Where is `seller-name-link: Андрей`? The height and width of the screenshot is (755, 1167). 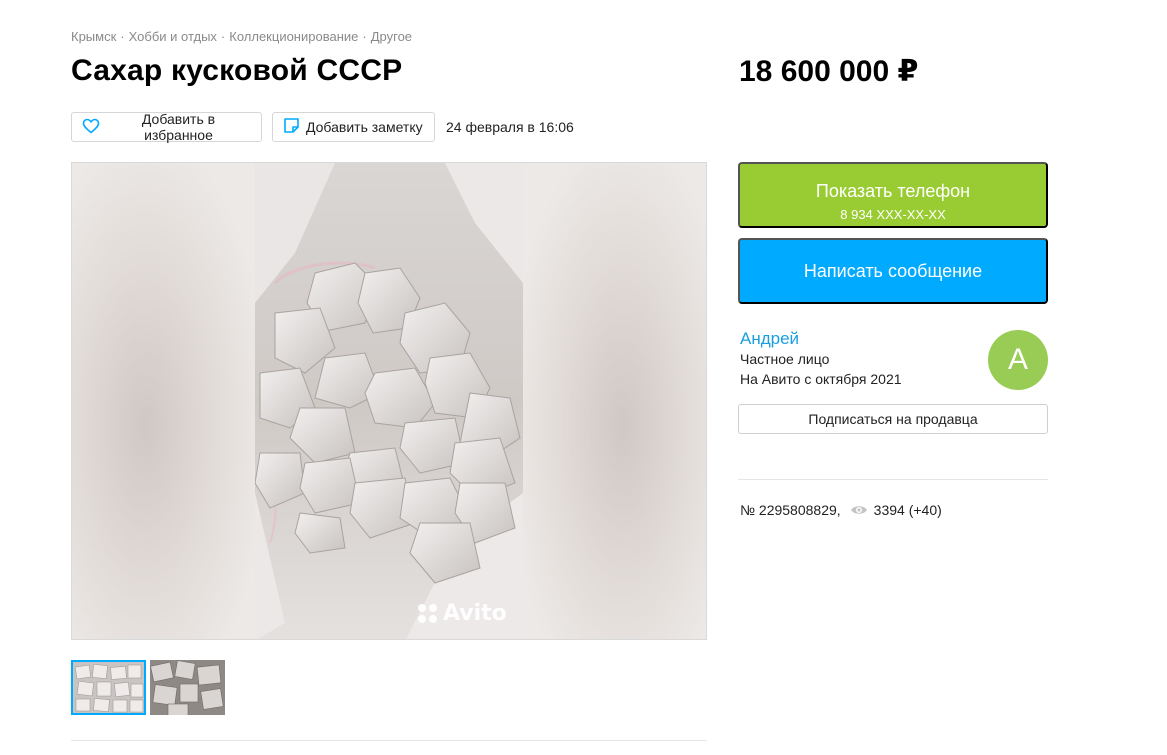
seller-name-link: Андрей is located at coordinates (769, 339).